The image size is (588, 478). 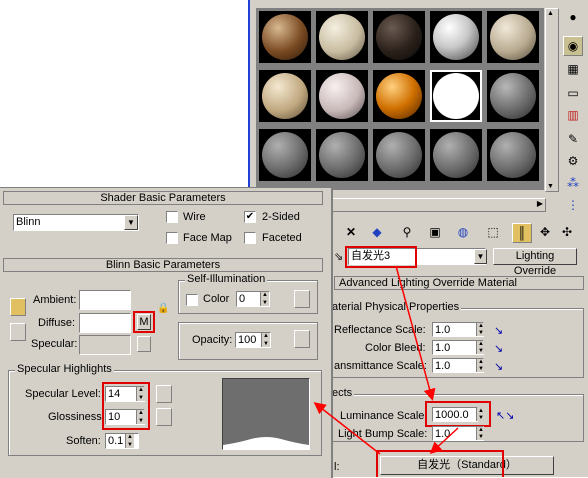 I want to click on annotation-arrows, so click(x=386, y=360).